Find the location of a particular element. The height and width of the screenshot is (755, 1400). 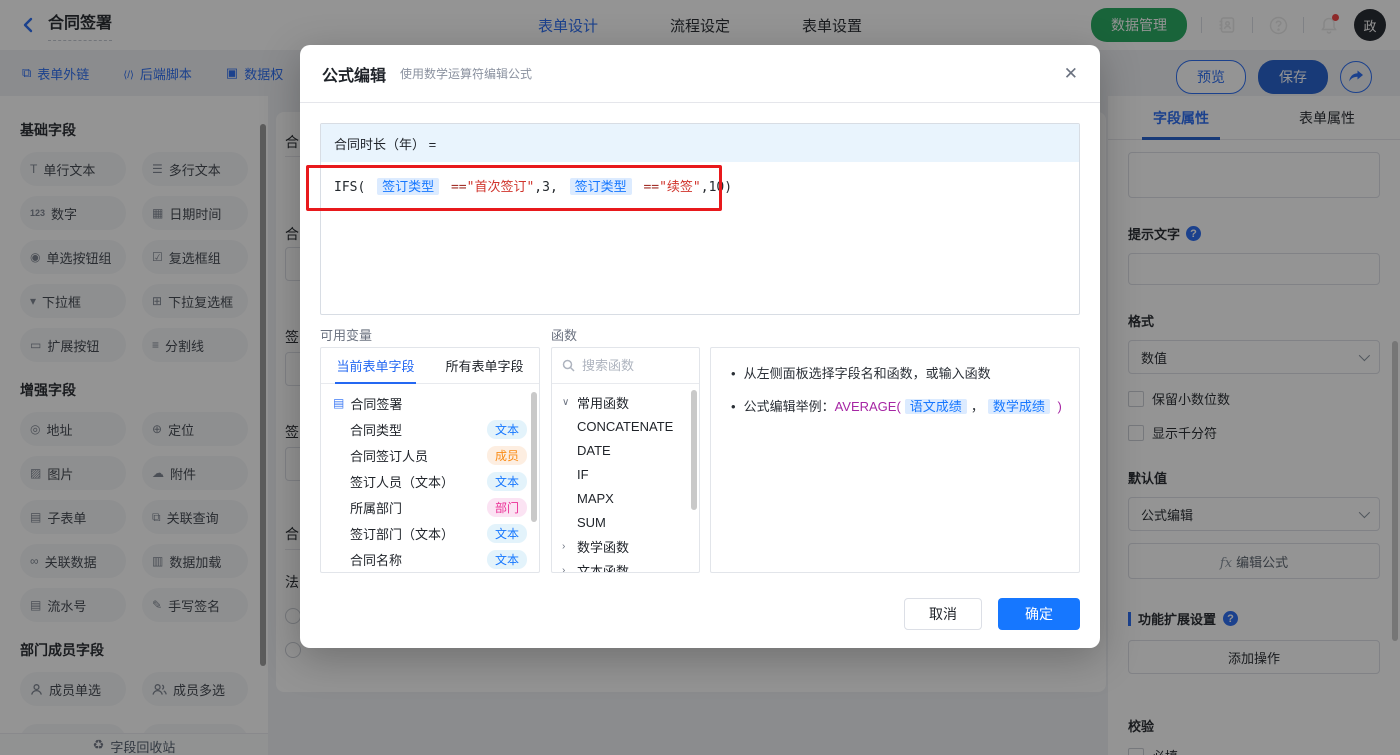

function-group-label: 数学函数 is located at coordinates (603, 547).